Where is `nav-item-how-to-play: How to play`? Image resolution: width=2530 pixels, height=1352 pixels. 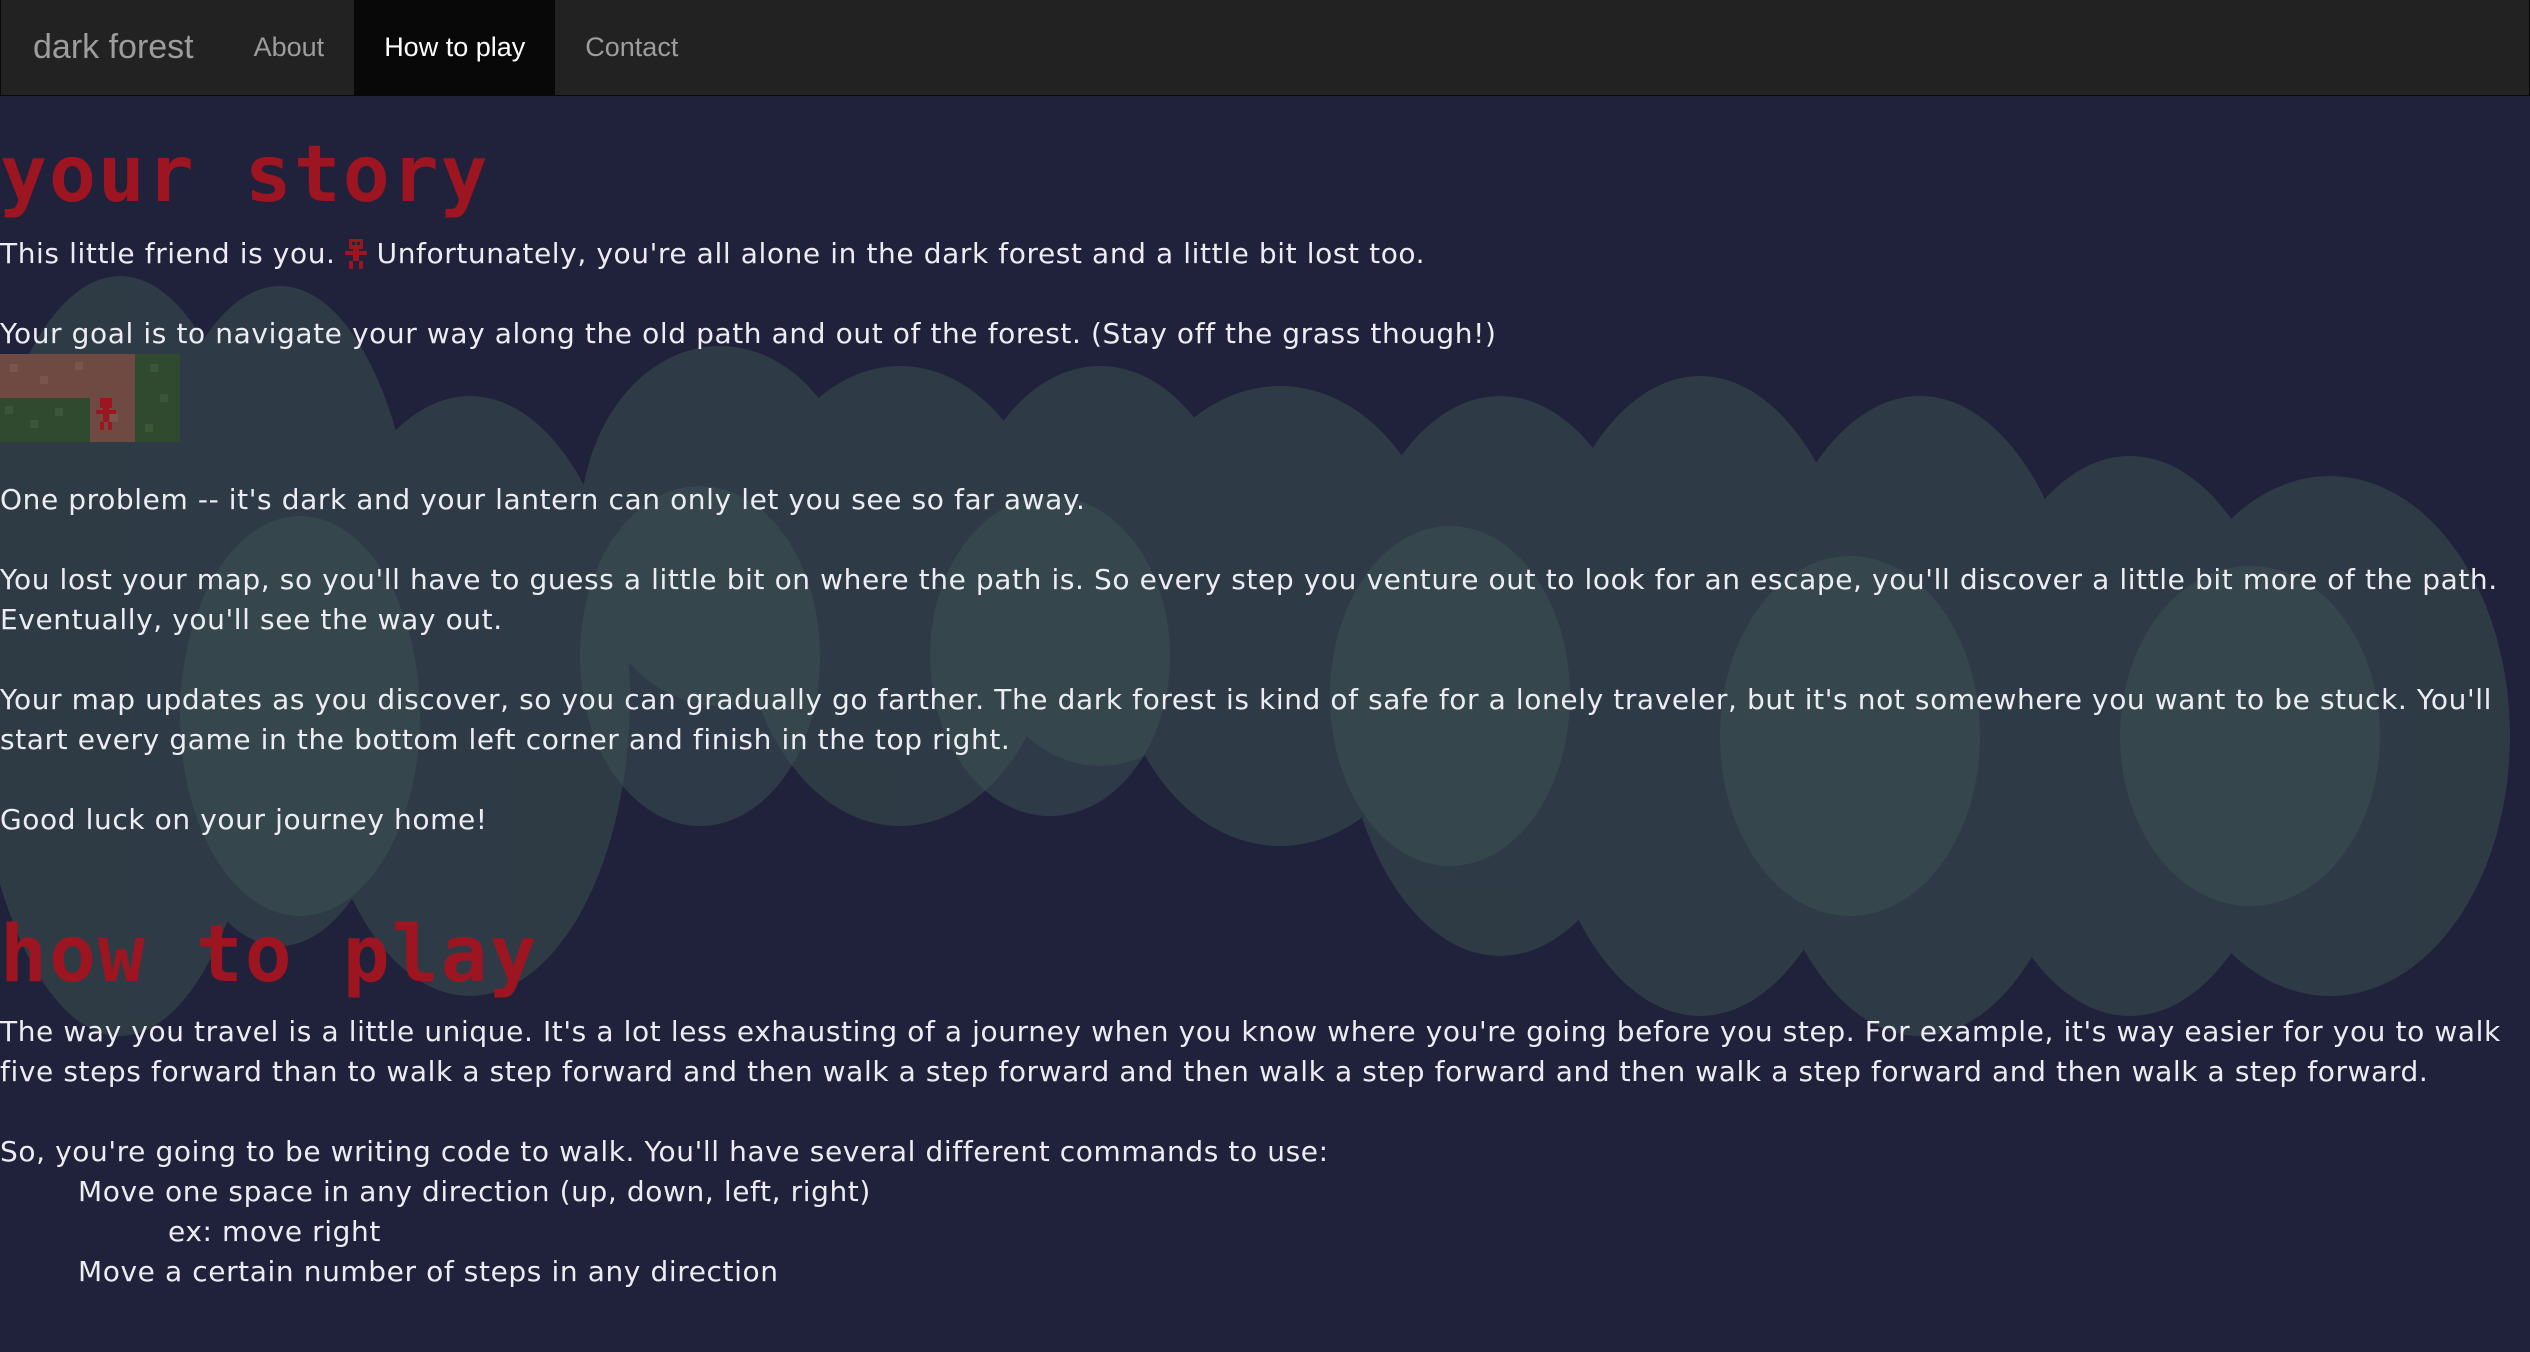 nav-item-how-to-play: How to play is located at coordinates (455, 47).